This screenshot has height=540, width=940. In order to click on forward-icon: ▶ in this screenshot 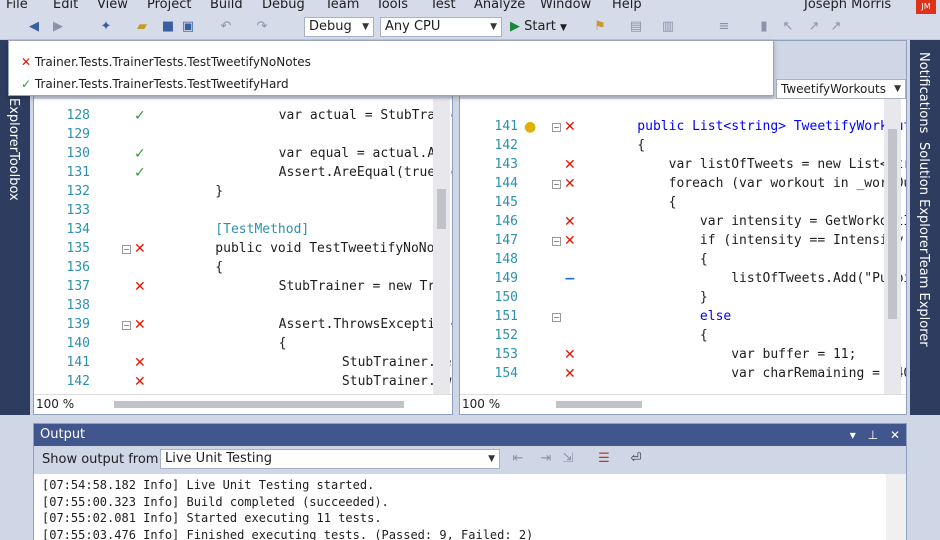, I will do `click(58, 27)`.